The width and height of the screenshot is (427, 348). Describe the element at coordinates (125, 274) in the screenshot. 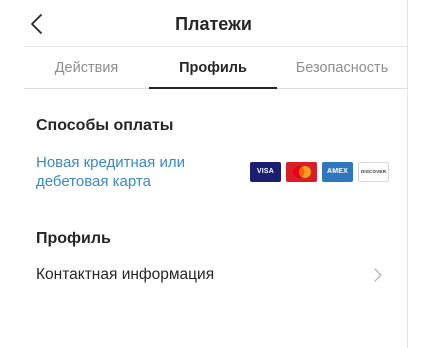

I see `contact-info-label: Контактная информация` at that location.